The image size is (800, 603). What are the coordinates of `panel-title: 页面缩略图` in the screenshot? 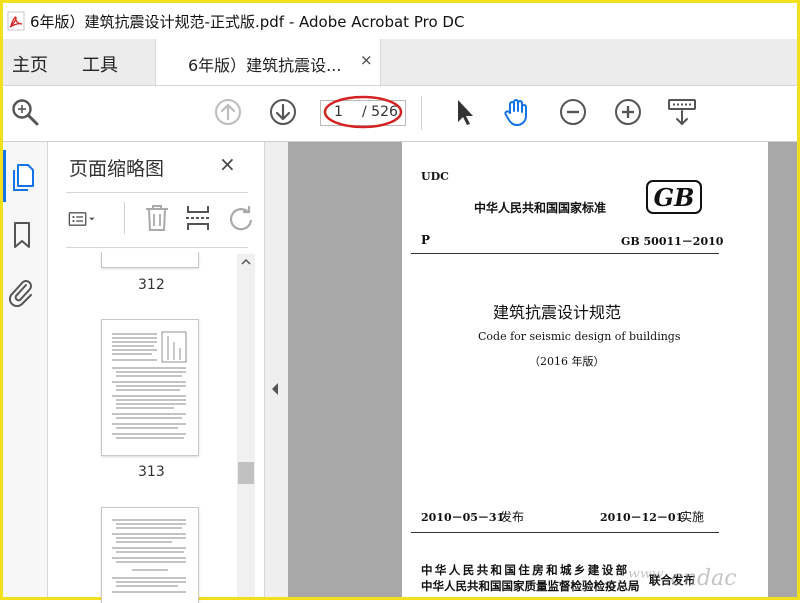 It's located at (117, 169).